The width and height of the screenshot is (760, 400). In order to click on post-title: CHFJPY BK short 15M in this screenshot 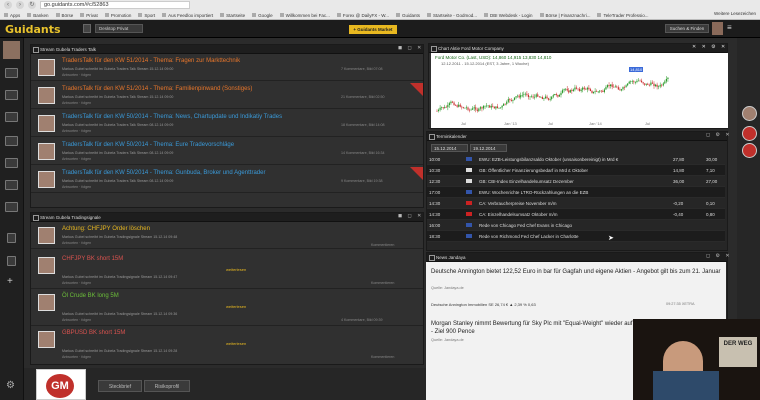, I will do `click(92, 259)`.